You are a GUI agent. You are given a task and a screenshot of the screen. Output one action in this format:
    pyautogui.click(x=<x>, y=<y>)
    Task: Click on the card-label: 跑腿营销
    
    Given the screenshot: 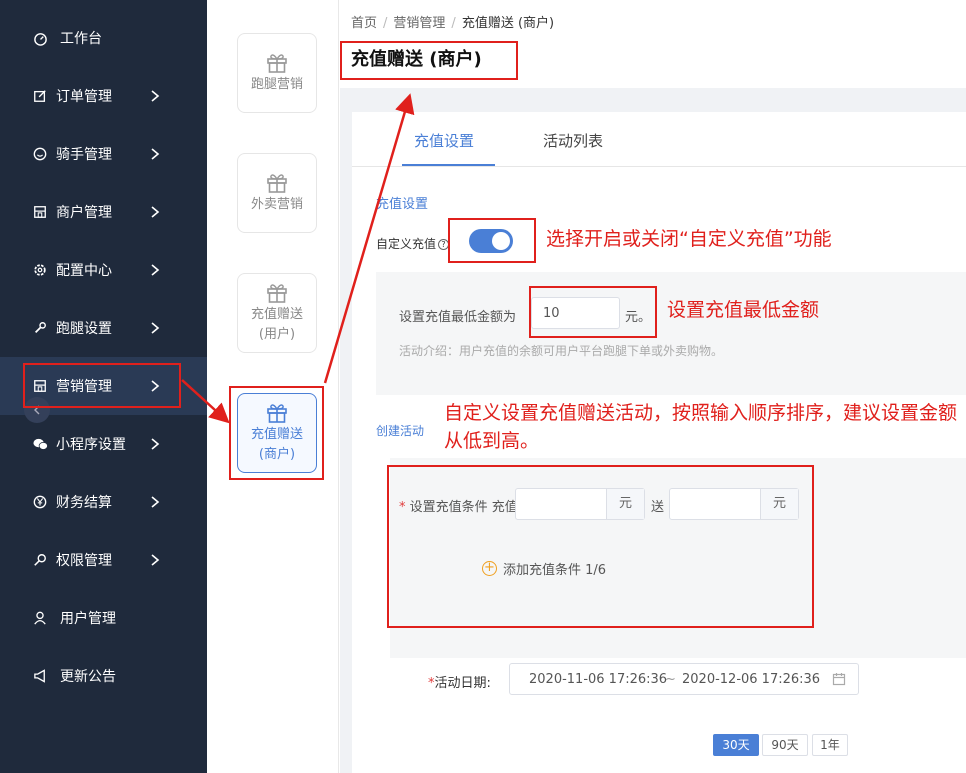 What is the action you would take?
    pyautogui.click(x=276, y=84)
    